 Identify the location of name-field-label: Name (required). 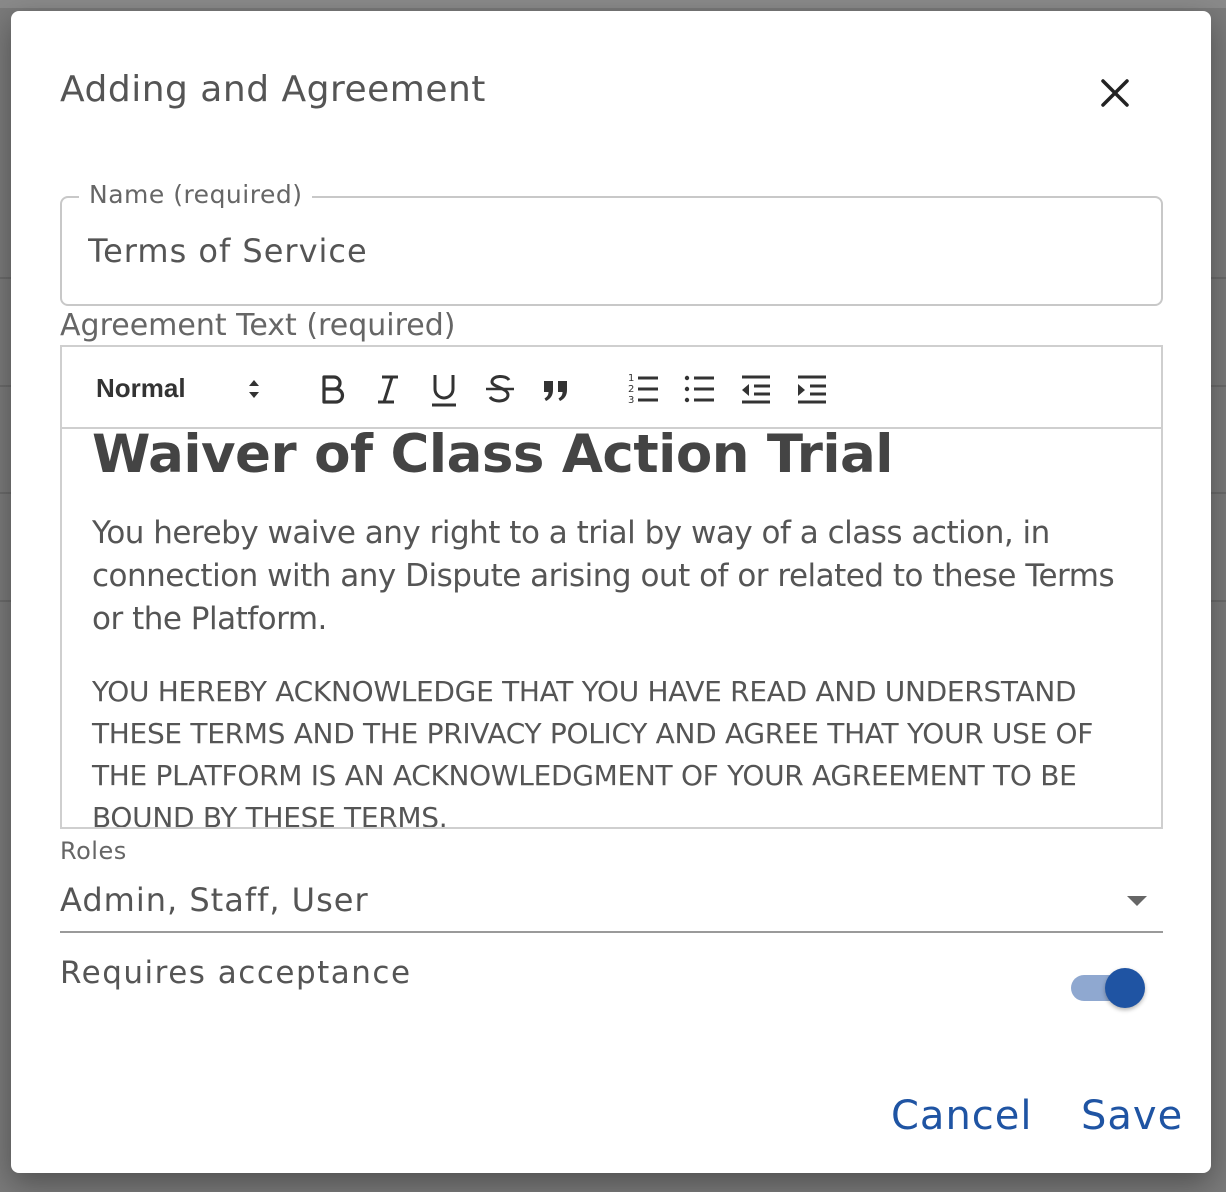
(196, 194).